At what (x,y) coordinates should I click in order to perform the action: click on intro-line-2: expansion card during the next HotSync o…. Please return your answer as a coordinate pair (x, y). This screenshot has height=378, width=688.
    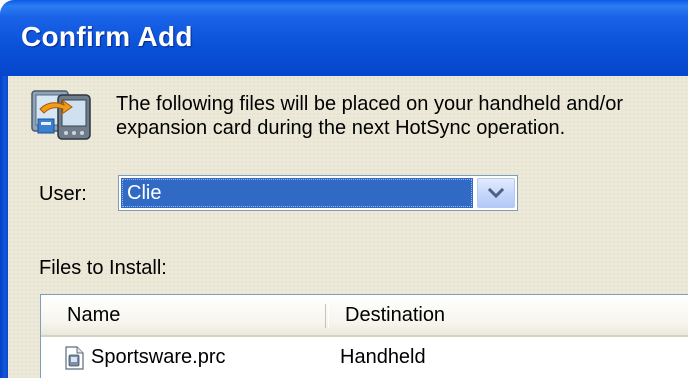
    Looking at the image, I should click on (341, 128).